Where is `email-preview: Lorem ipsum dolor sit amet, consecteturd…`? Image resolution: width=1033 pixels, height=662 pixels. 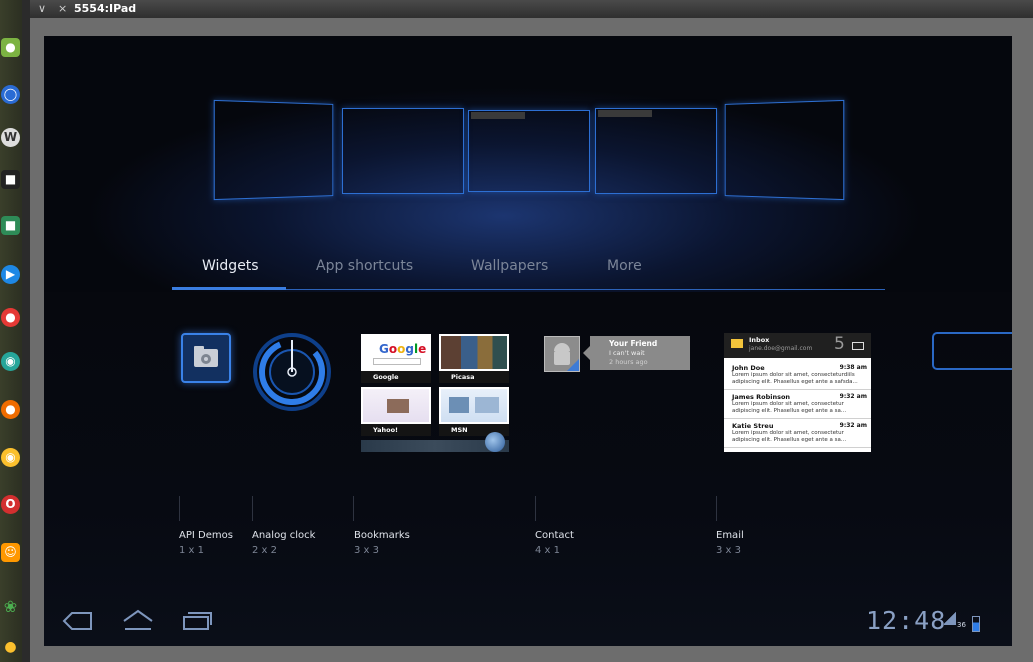
email-preview: Lorem ipsum dolor sit amet, consecteturd… is located at coordinates (795, 378).